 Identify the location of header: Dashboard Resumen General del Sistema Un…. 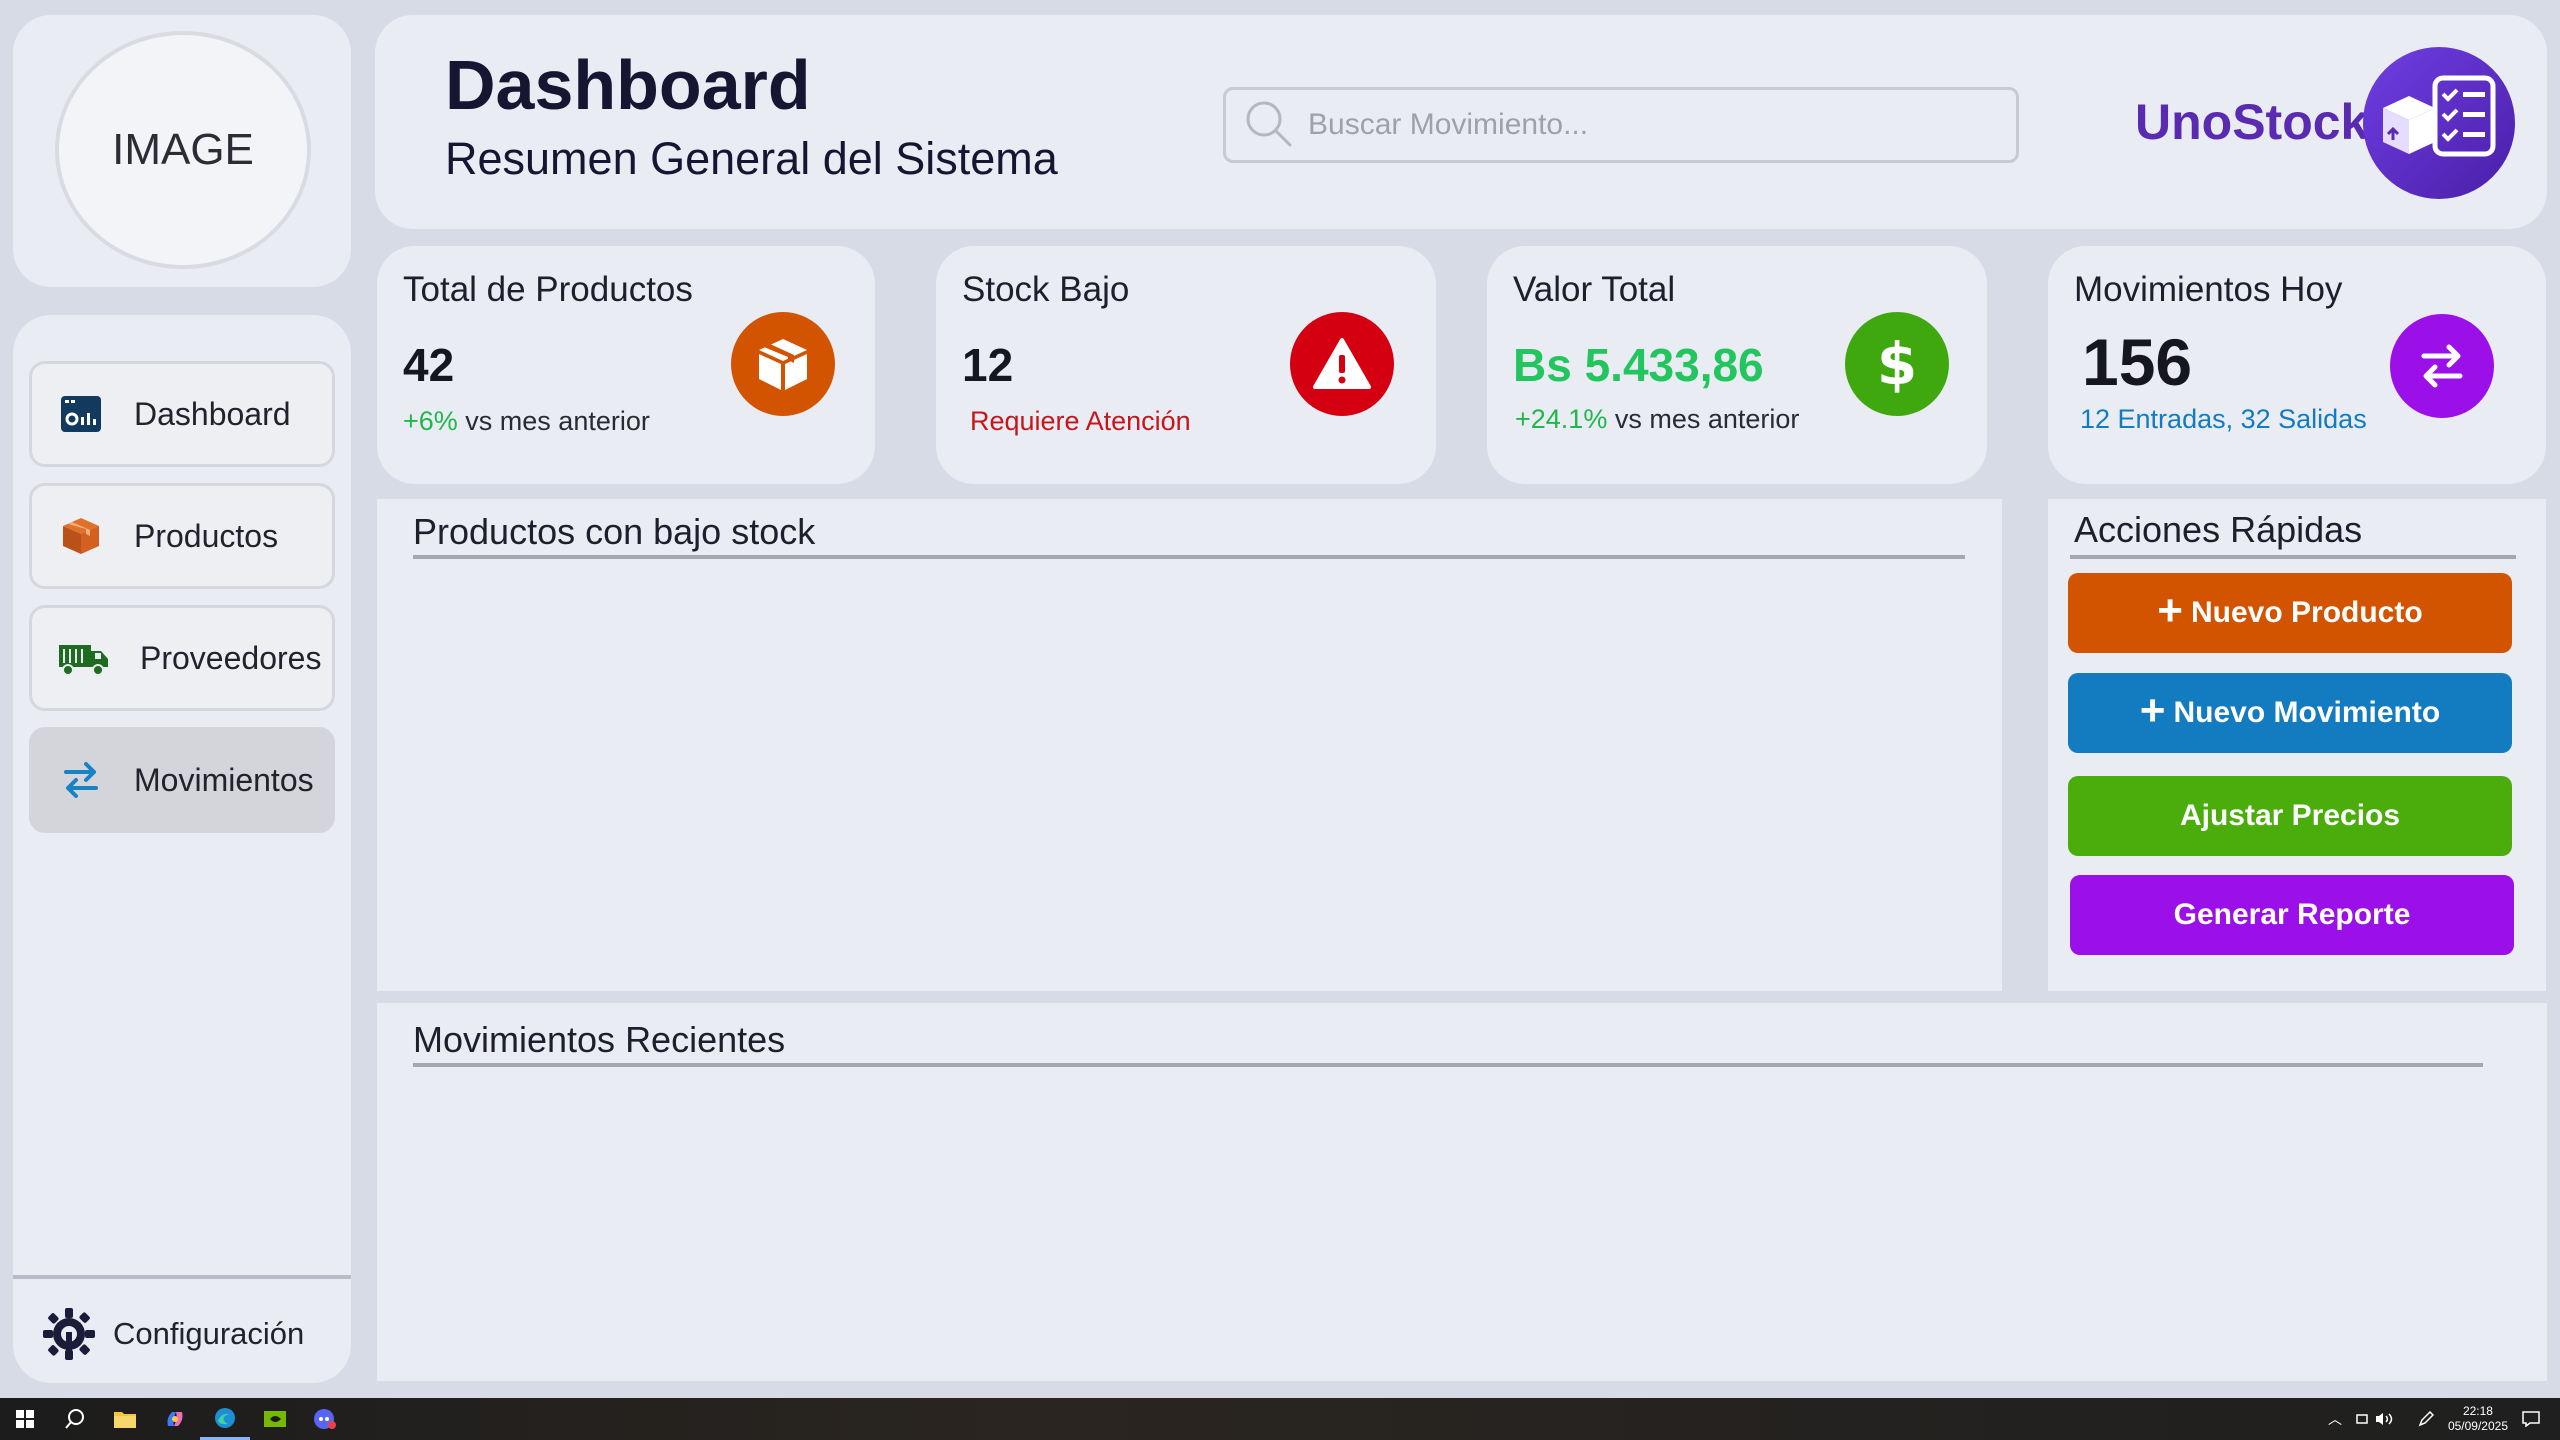
(1461, 122).